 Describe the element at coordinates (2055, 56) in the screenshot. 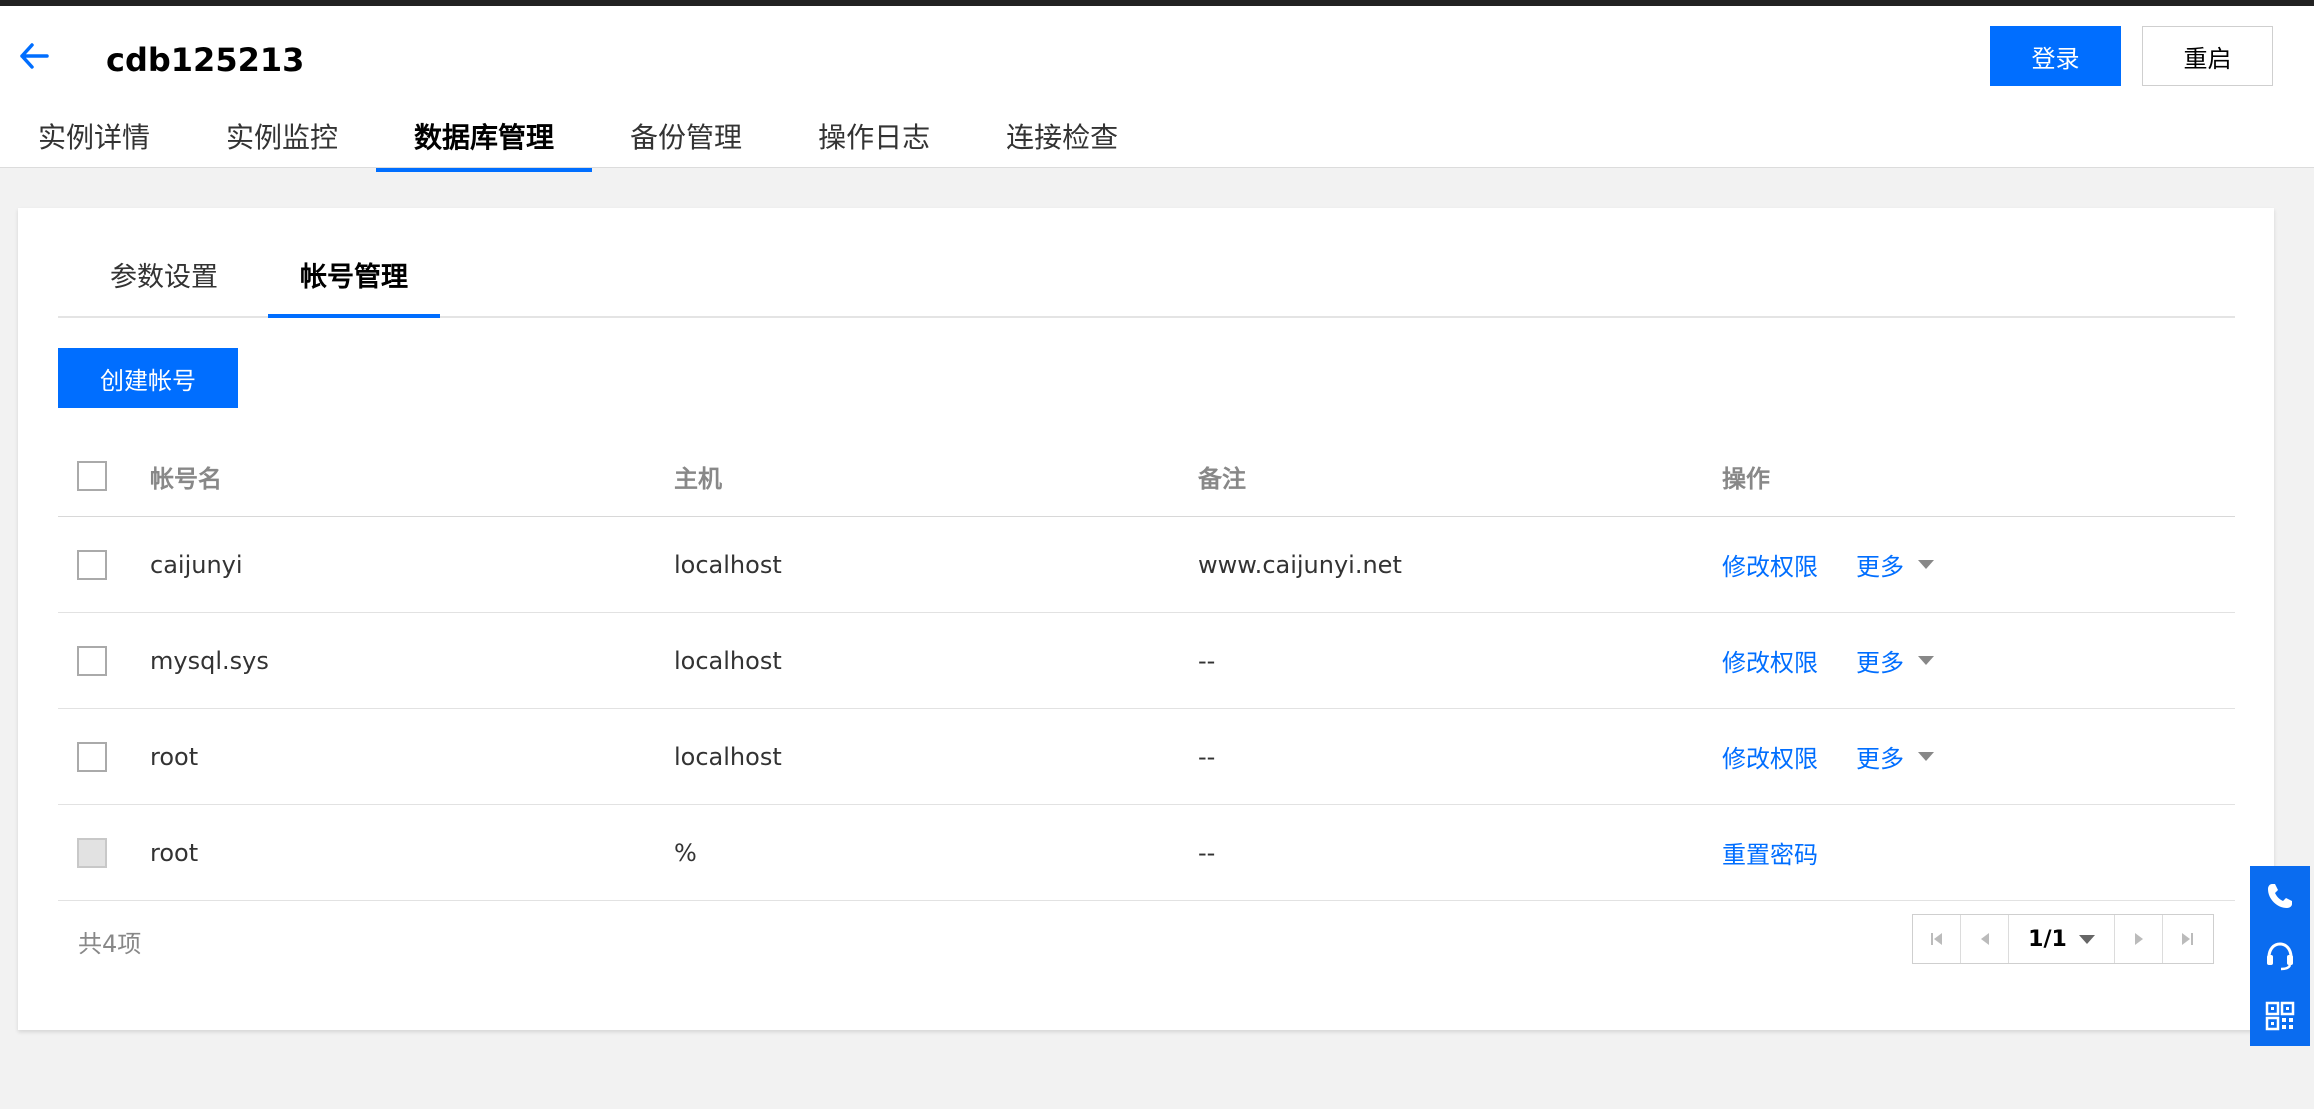

I see `login-button: 登录` at that location.